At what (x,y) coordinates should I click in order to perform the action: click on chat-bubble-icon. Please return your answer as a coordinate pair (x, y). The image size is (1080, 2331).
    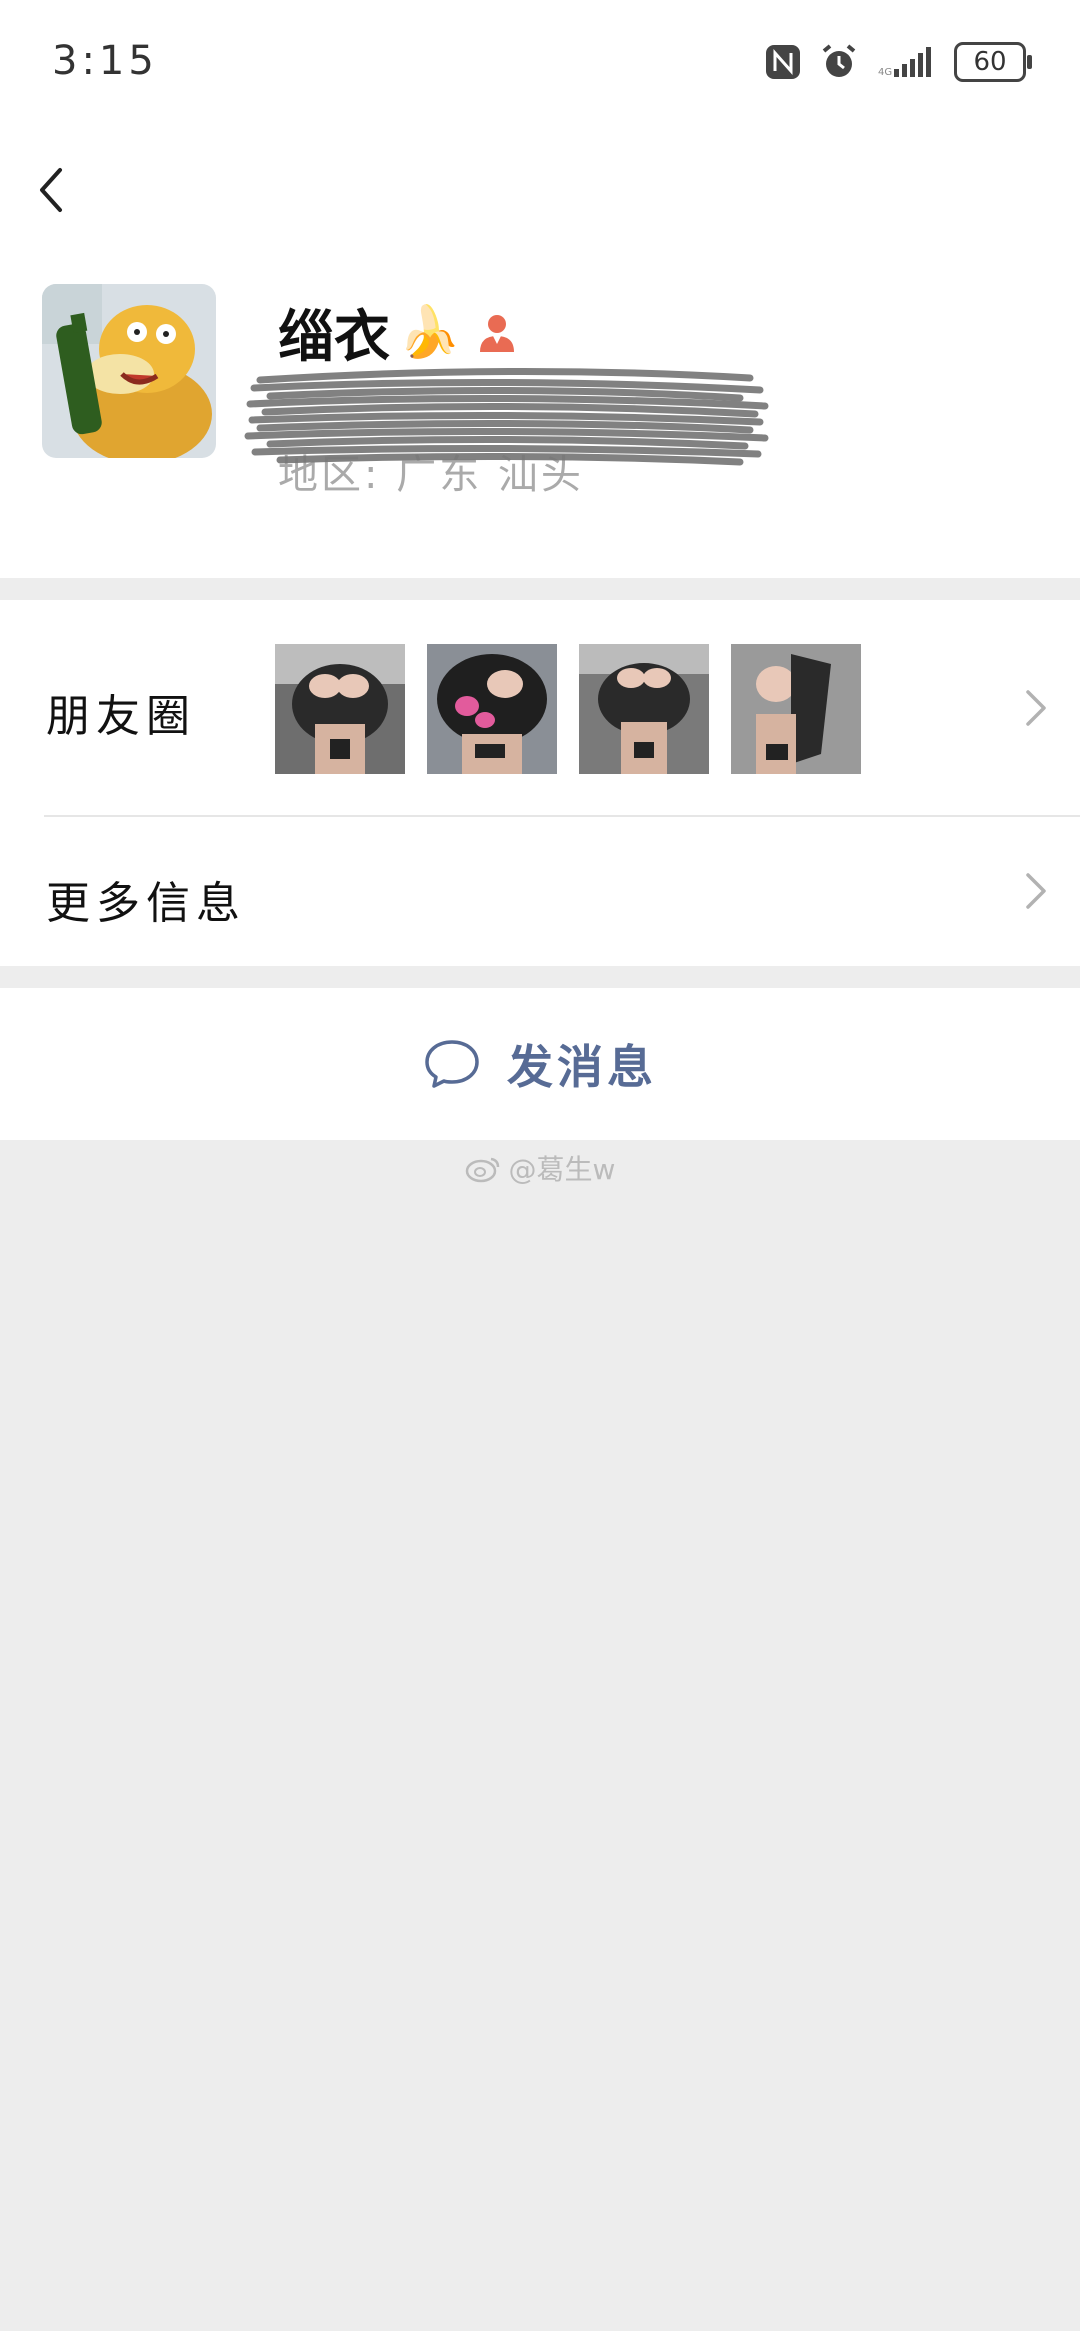
    Looking at the image, I should click on (452, 1064).